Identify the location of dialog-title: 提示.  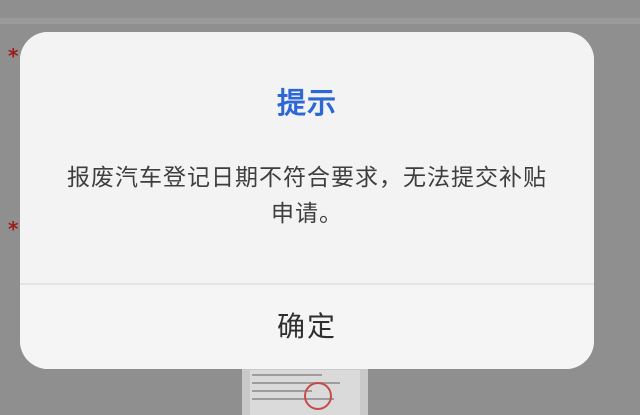
(306, 103).